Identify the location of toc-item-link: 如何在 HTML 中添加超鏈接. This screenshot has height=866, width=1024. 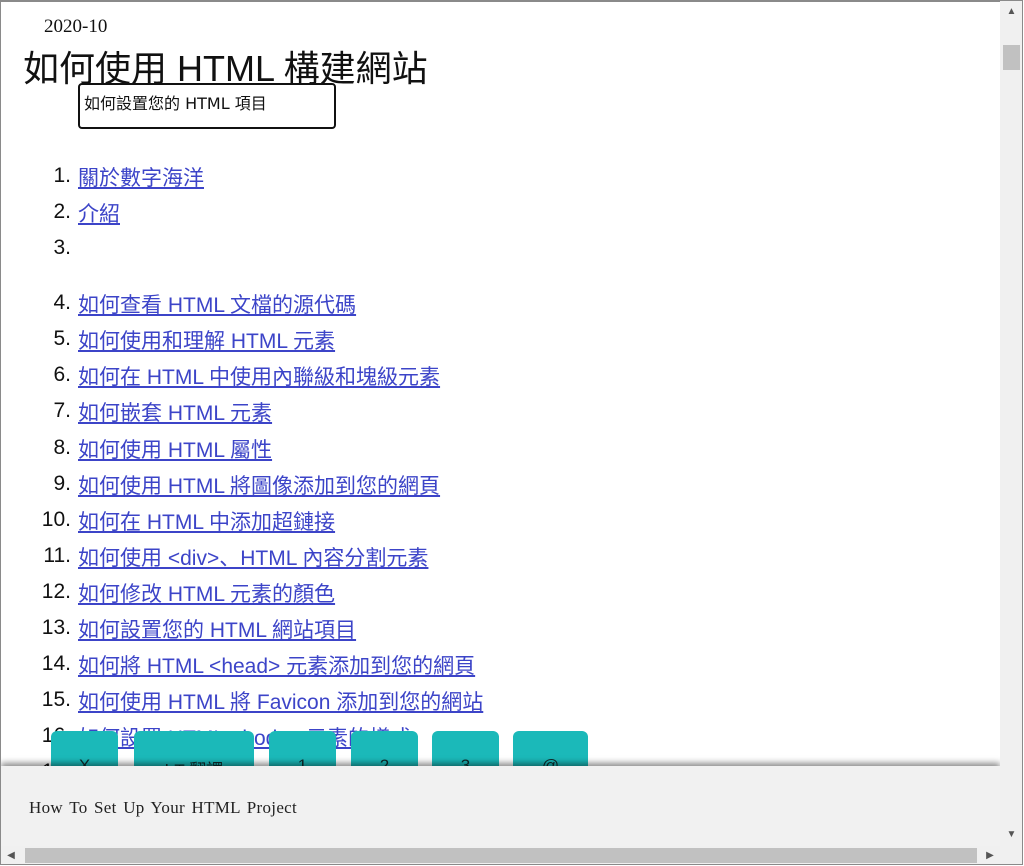
(206, 521).